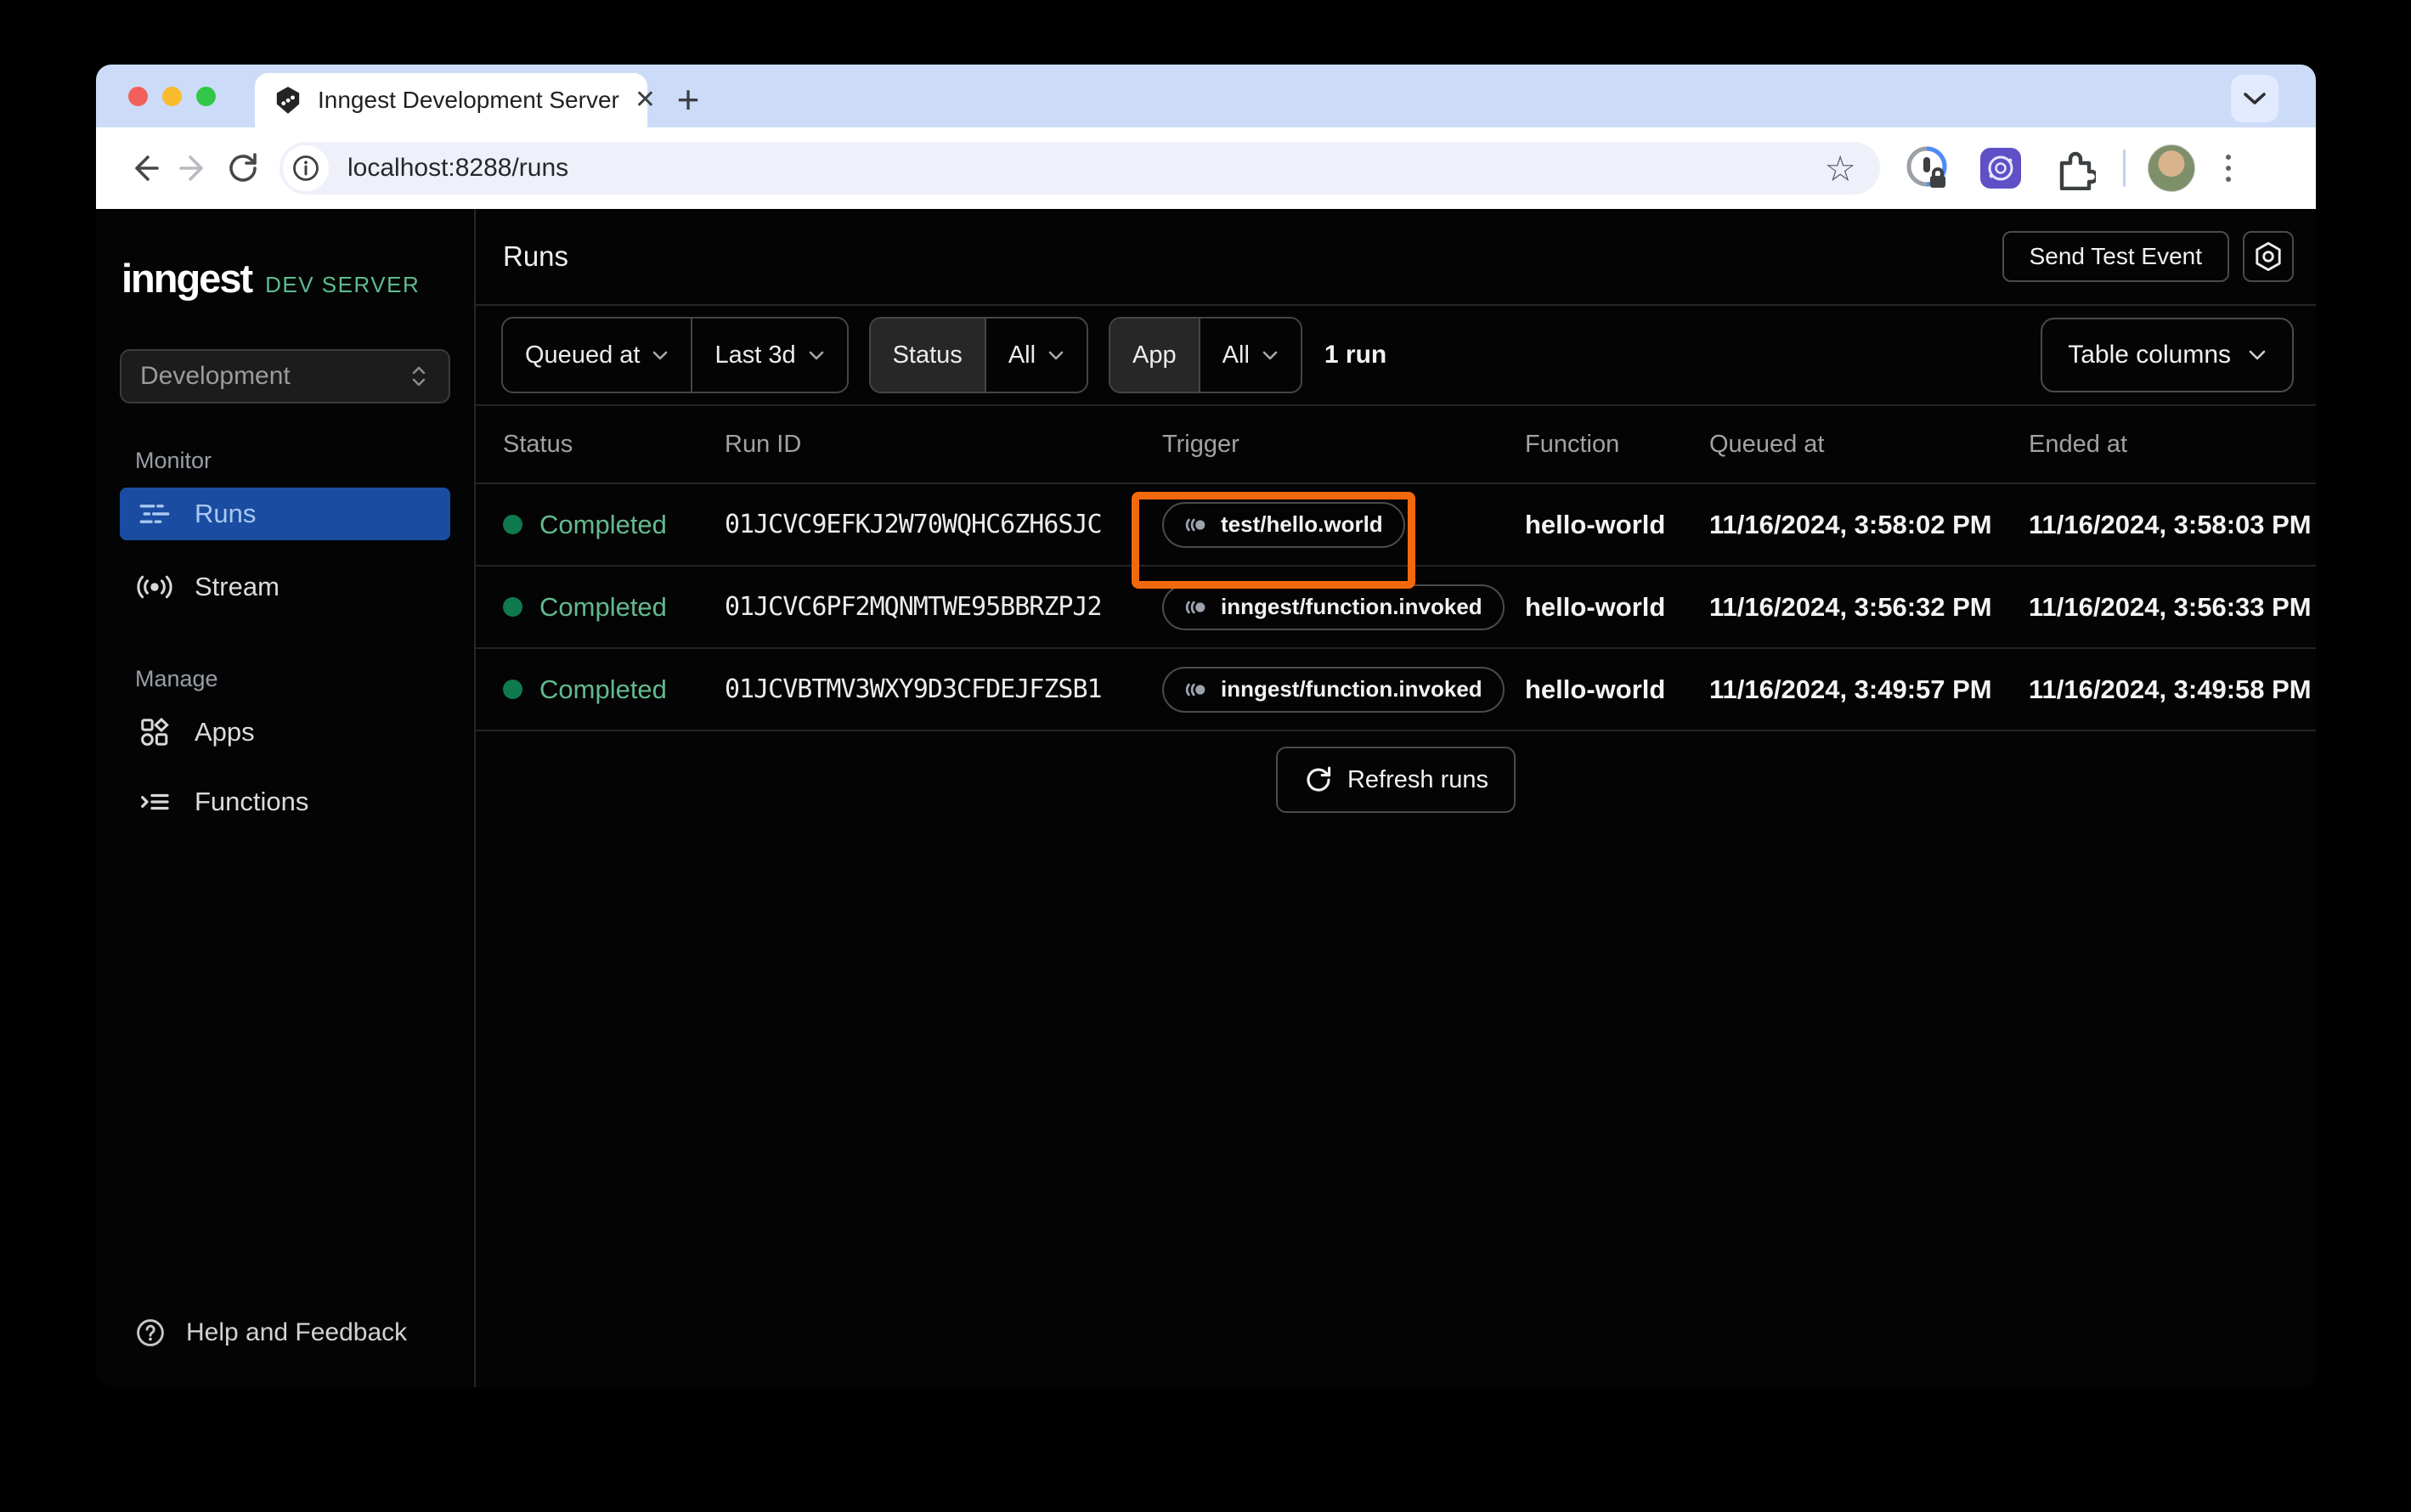  Describe the element at coordinates (2073, 168) in the screenshot. I see `extensions-puzzle-icon` at that location.